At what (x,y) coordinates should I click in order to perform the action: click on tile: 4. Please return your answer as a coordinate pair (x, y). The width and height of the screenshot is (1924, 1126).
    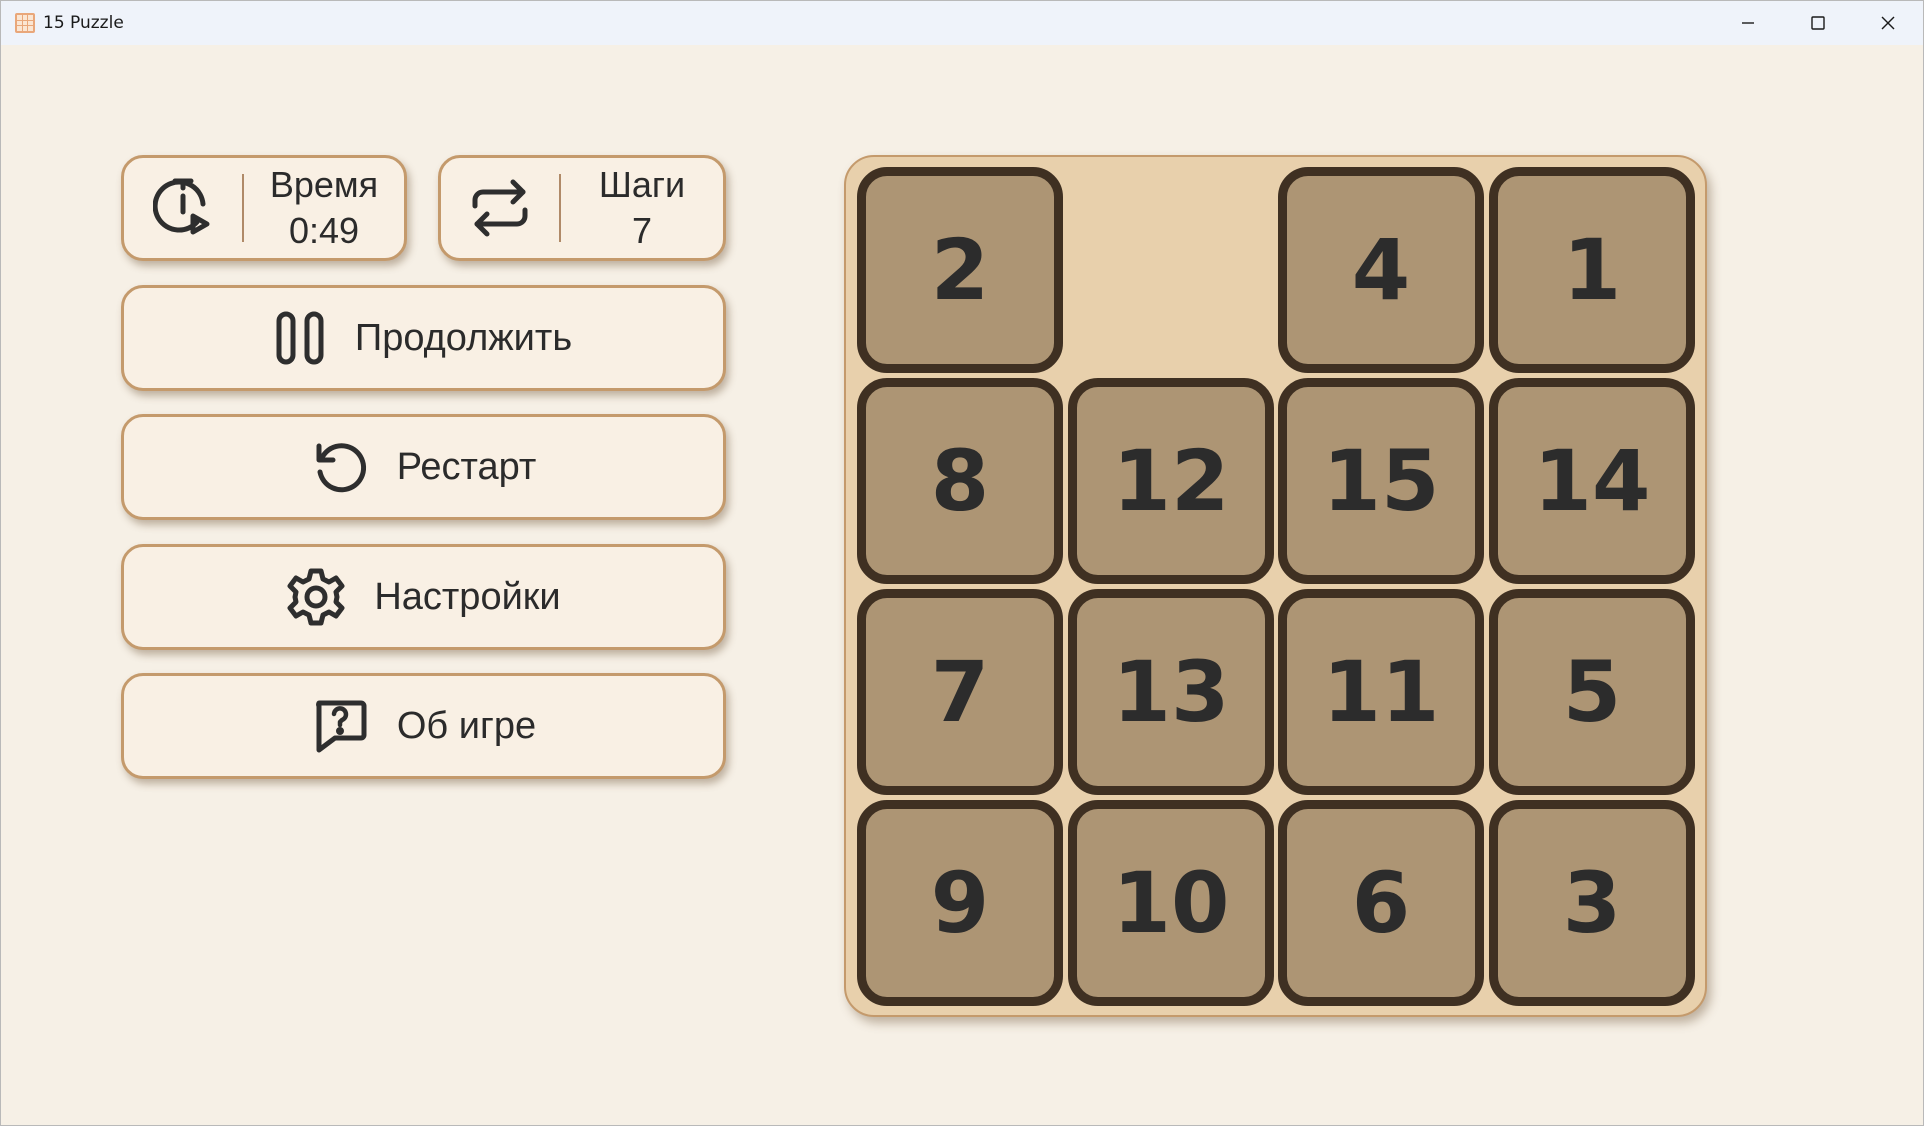
    Looking at the image, I should click on (1381, 270).